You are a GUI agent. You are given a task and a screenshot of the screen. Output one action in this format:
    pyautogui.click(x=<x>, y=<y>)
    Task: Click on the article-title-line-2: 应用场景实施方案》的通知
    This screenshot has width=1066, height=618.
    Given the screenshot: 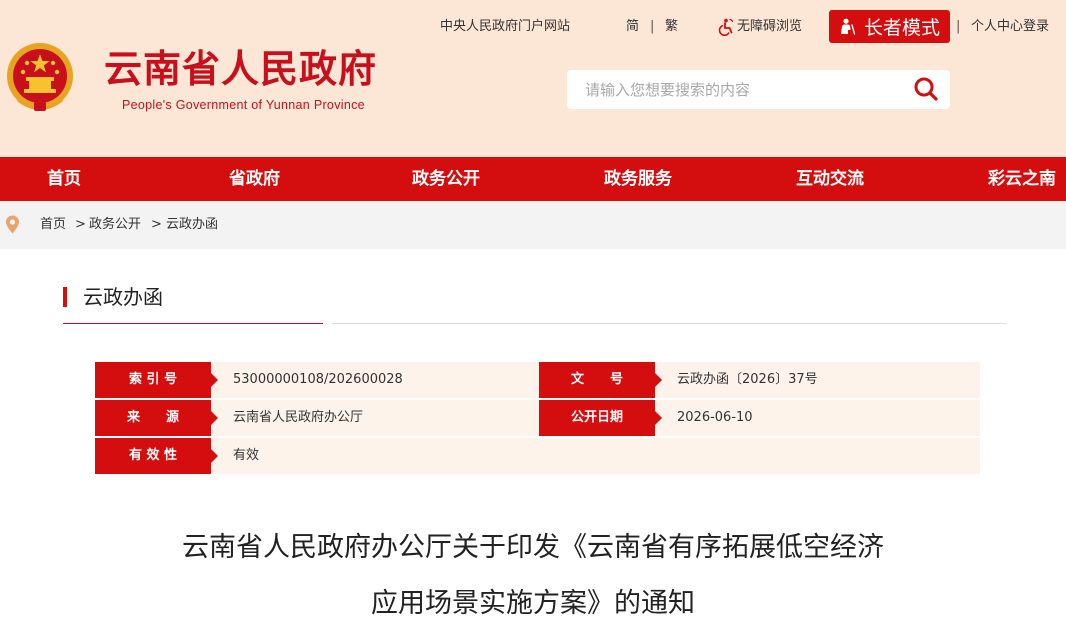 What is the action you would take?
    pyautogui.click(x=533, y=603)
    